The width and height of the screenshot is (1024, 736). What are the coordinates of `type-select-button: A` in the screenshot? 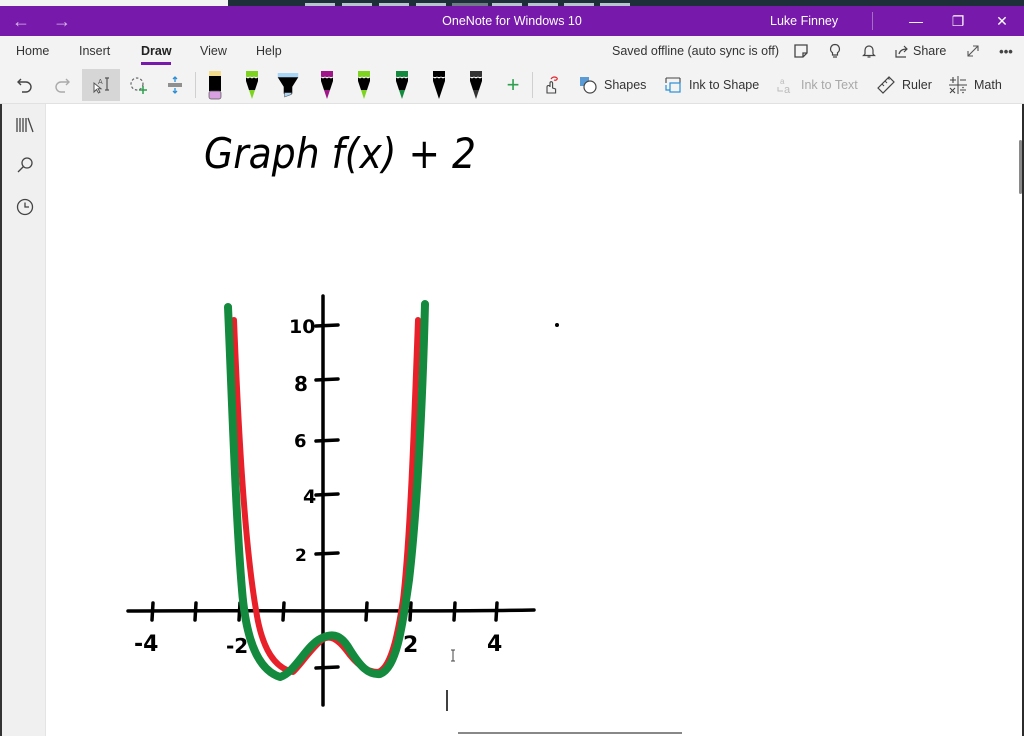 It's located at (101, 85).